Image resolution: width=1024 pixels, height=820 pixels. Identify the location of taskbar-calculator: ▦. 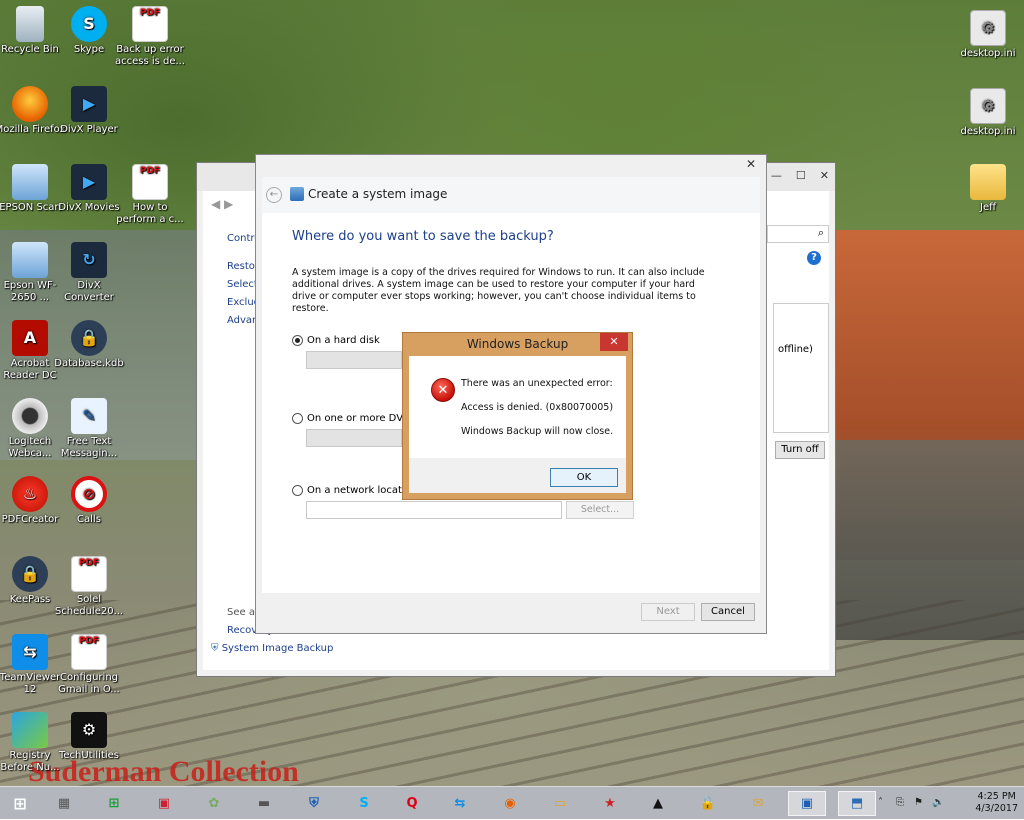
(64, 803).